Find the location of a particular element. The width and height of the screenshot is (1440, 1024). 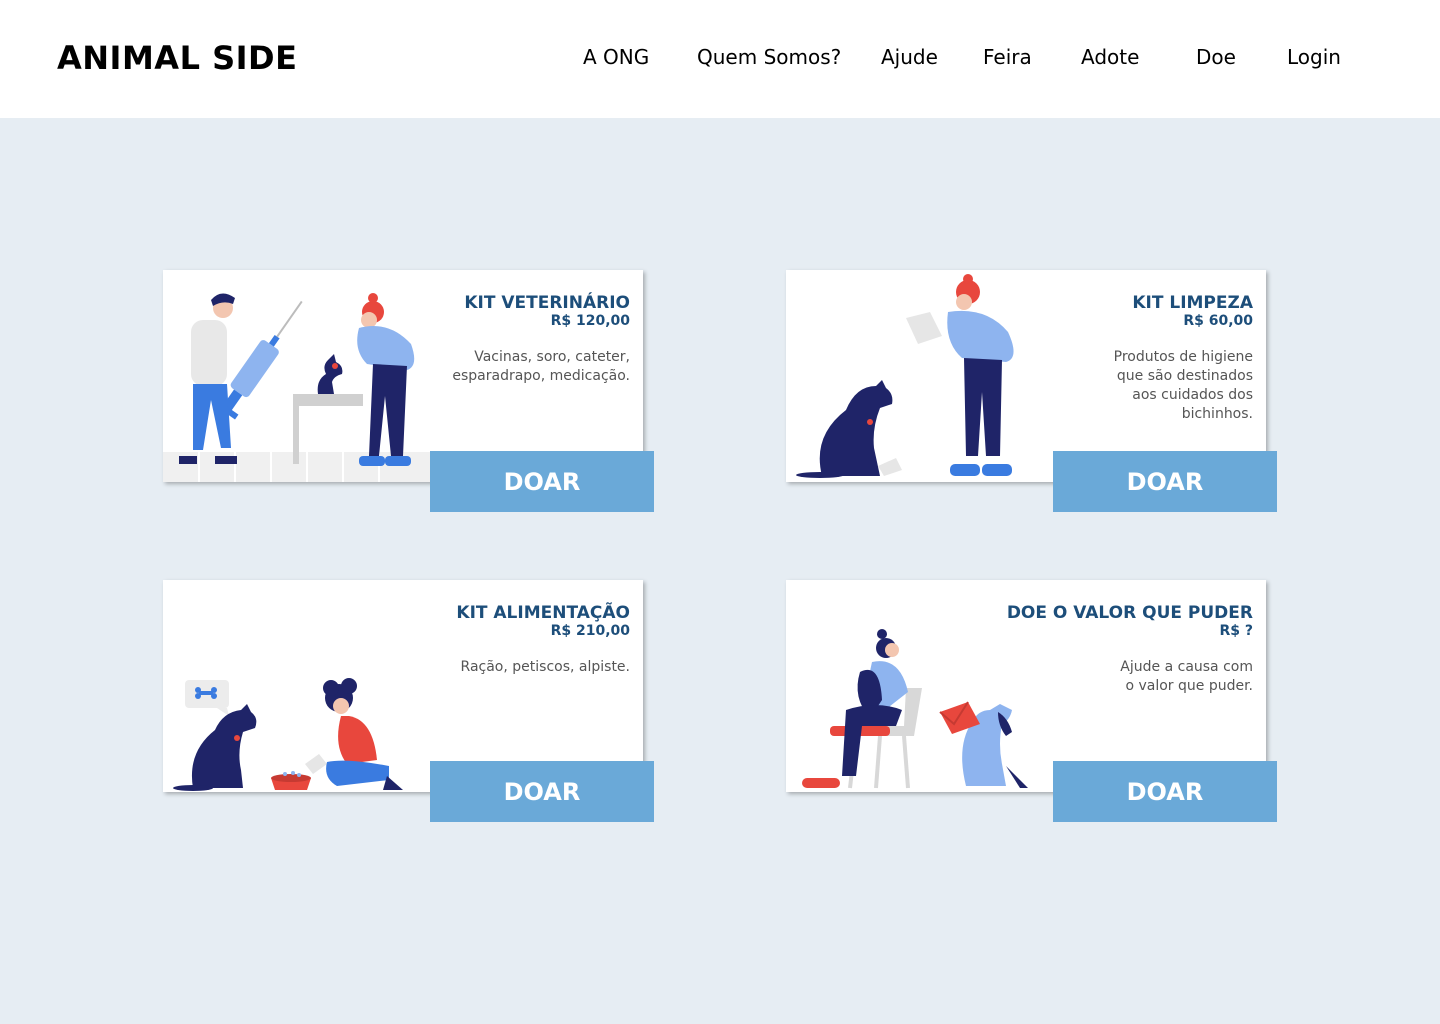

card-description-line: que são destinados is located at coordinates (1184, 376).